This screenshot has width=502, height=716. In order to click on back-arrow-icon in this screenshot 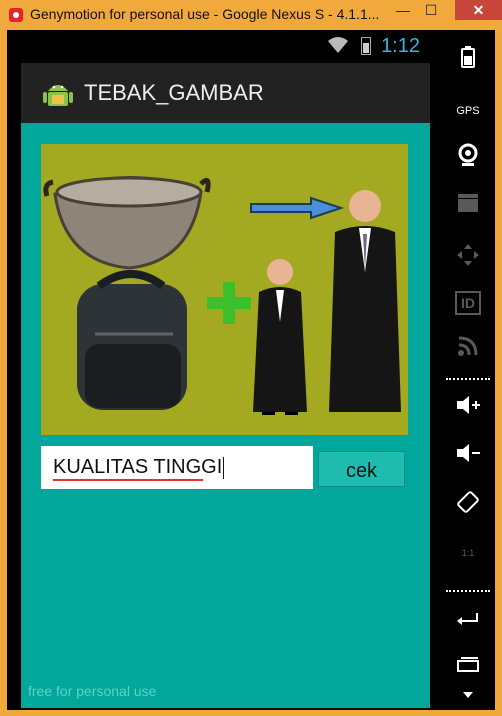, I will do `click(467, 619)`.